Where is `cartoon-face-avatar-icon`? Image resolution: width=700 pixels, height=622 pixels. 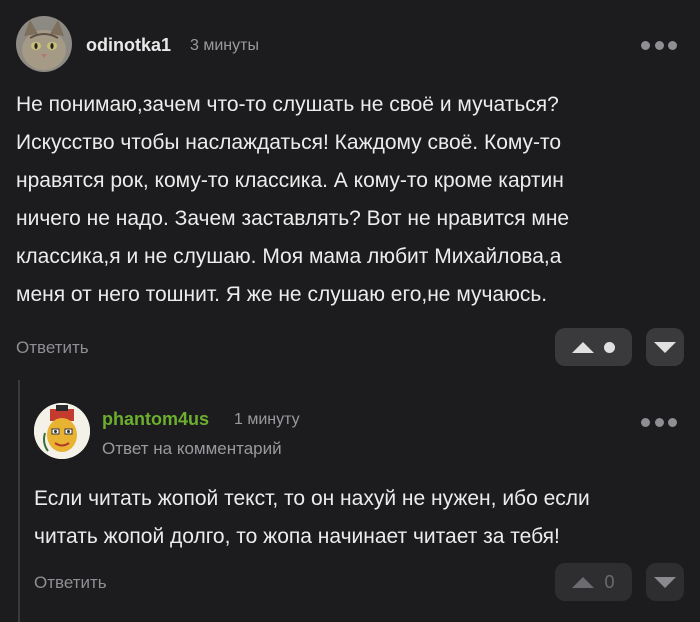 cartoon-face-avatar-icon is located at coordinates (62, 431).